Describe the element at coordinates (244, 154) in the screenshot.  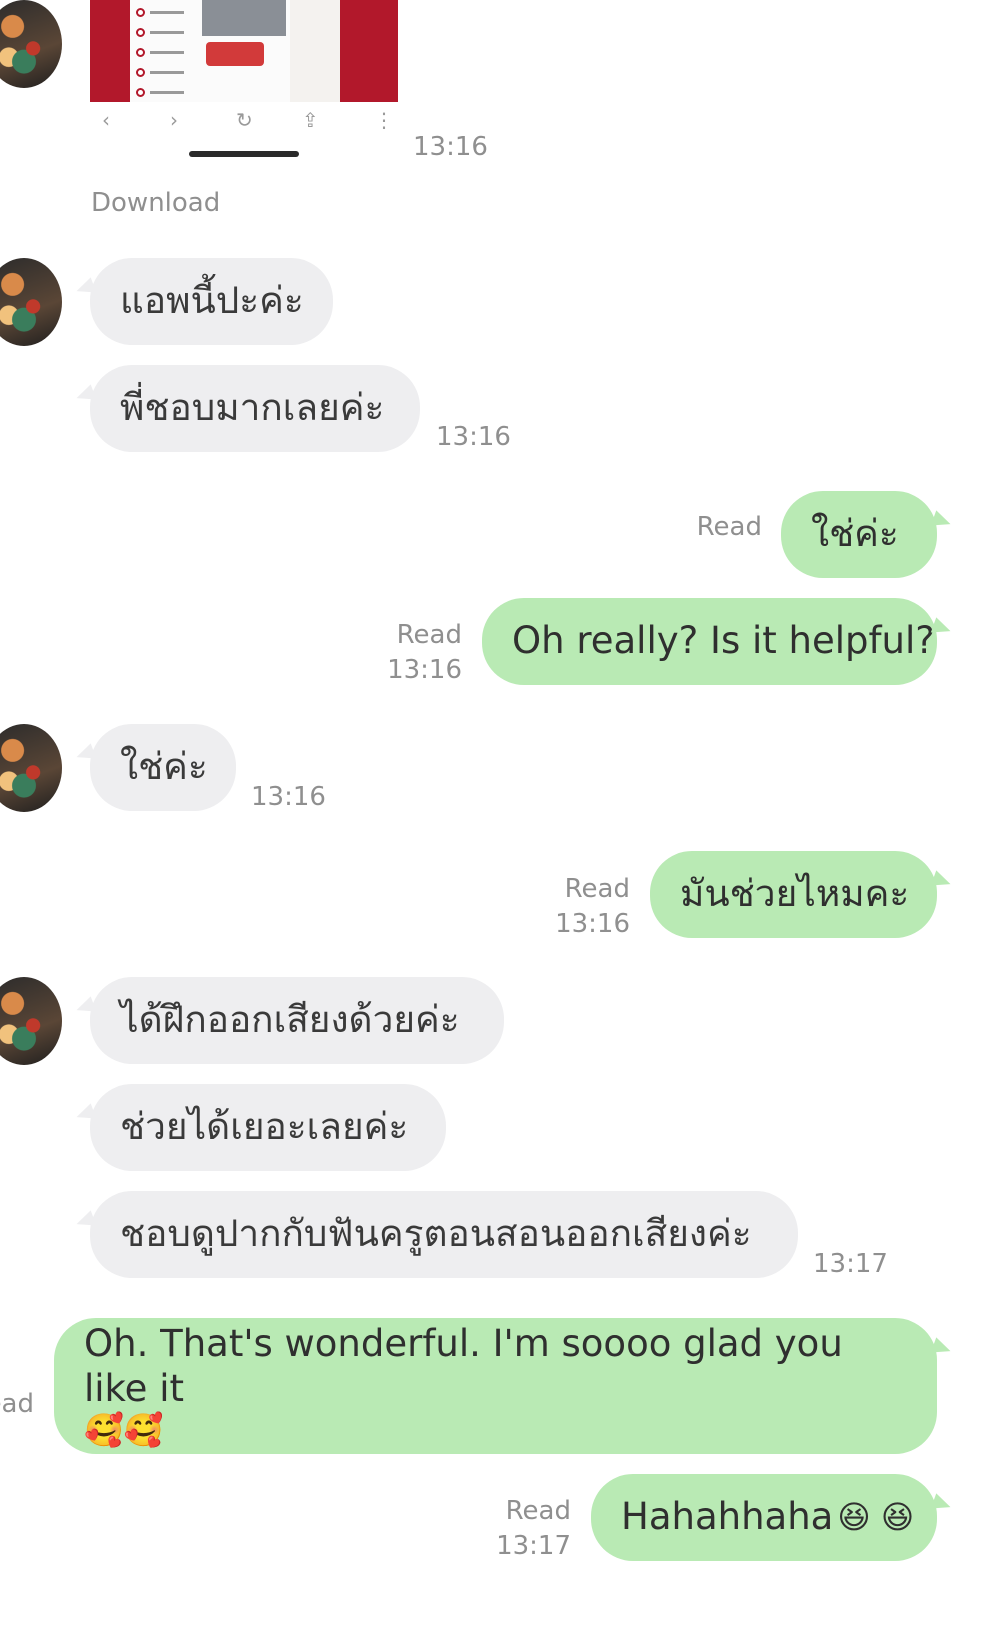
I see `home-indicator-bar` at that location.